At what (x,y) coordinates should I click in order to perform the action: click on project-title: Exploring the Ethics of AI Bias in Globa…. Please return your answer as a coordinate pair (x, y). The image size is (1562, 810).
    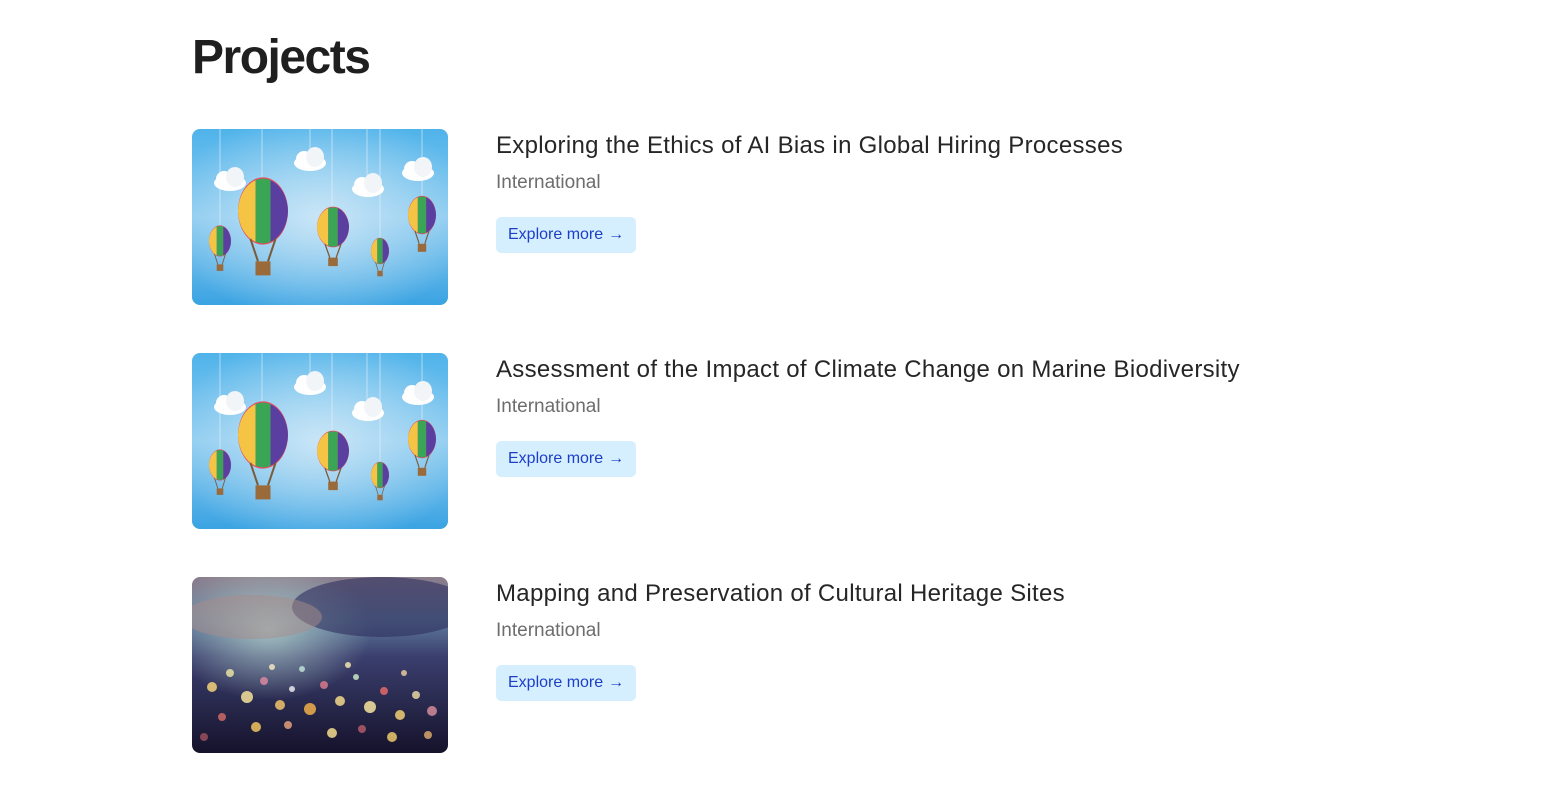
    Looking at the image, I should click on (809, 146).